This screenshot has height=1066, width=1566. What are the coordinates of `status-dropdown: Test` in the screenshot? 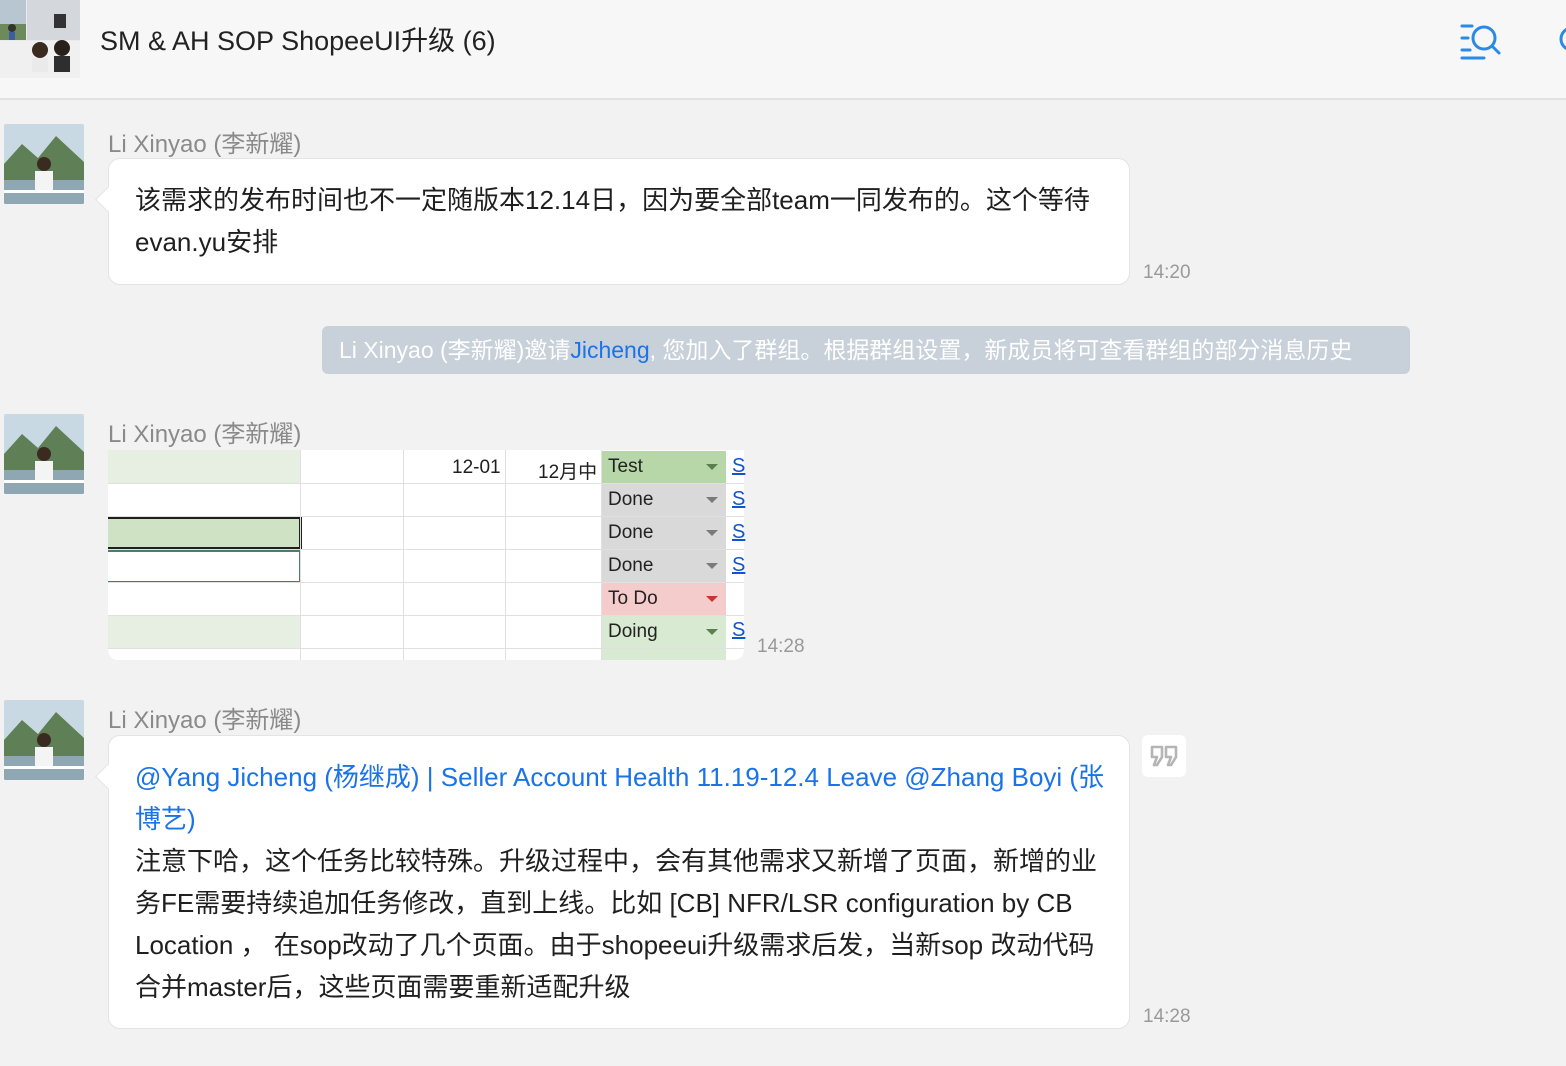 It's located at (664, 467).